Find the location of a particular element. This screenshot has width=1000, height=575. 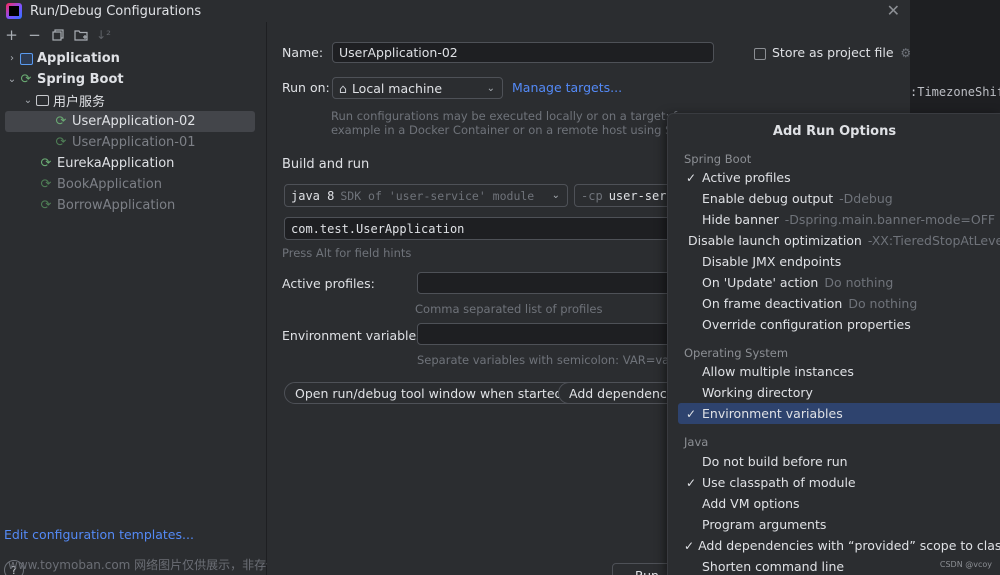

tree-item-label: UserApplication-01 is located at coordinates (134, 142).